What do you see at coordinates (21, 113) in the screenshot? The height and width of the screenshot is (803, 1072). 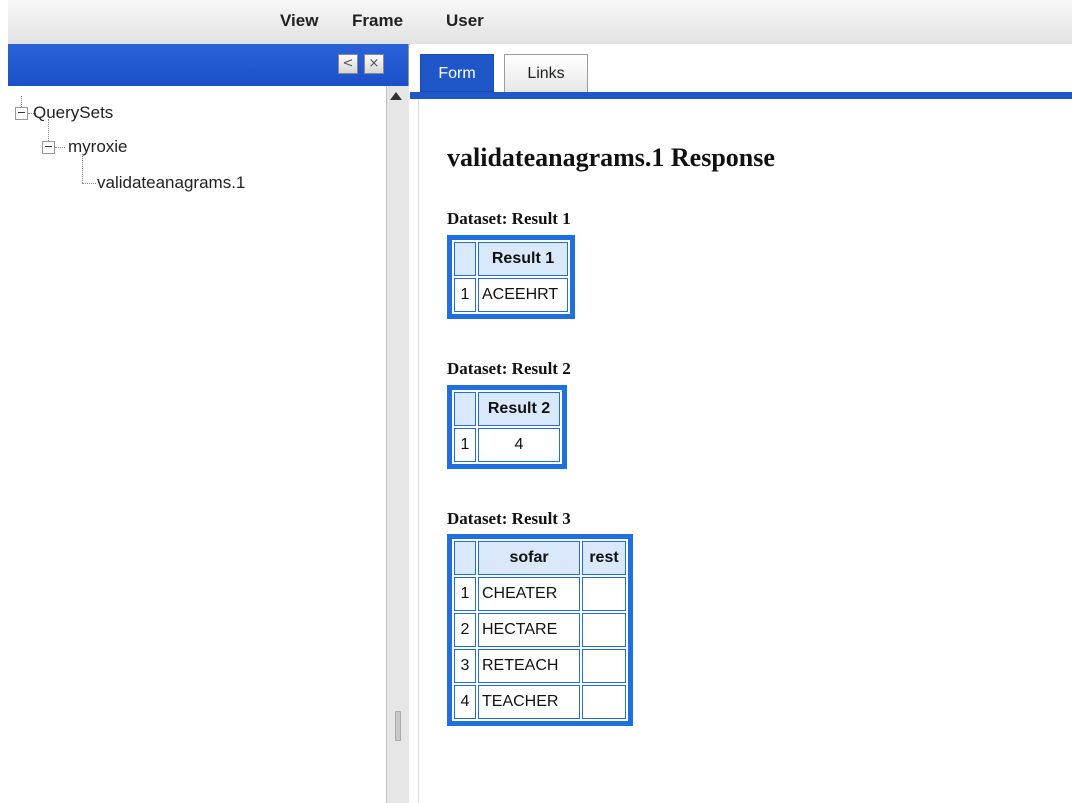 I see `tree-toggle-queryset: −` at bounding box center [21, 113].